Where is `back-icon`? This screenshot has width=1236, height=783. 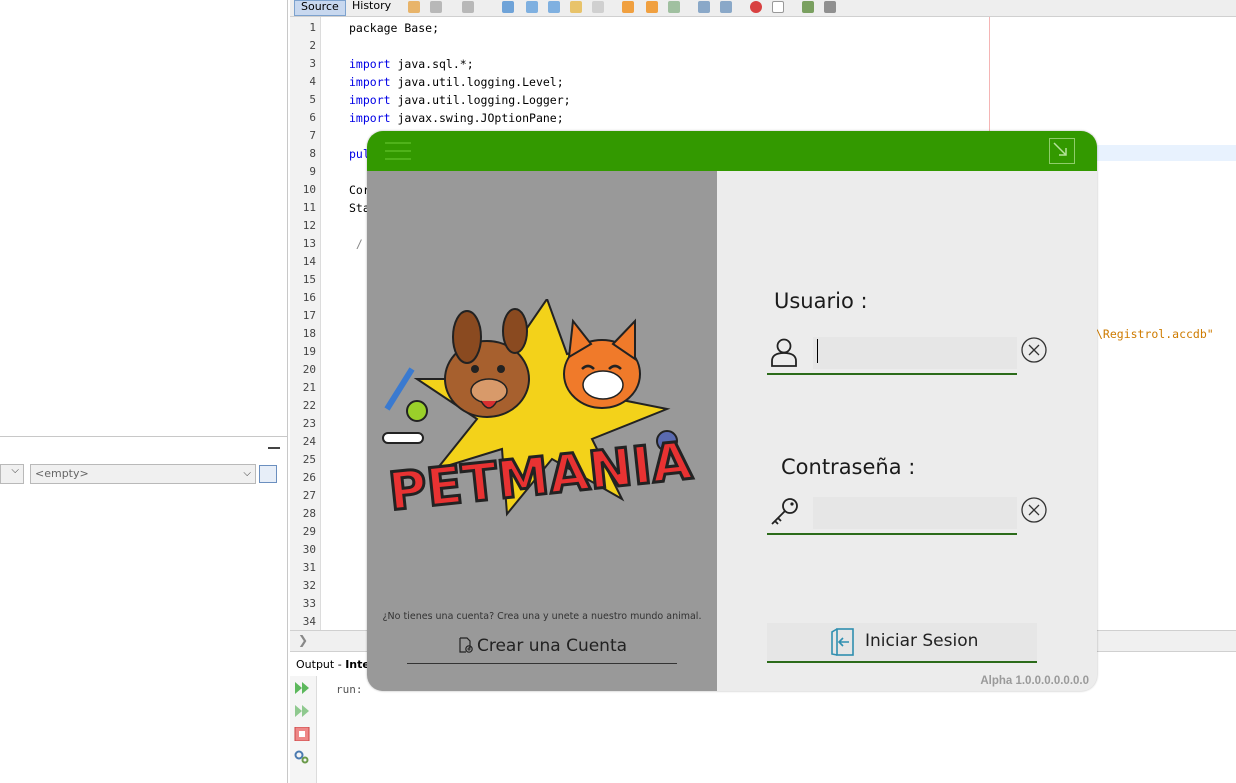 back-icon is located at coordinates (436, 7).